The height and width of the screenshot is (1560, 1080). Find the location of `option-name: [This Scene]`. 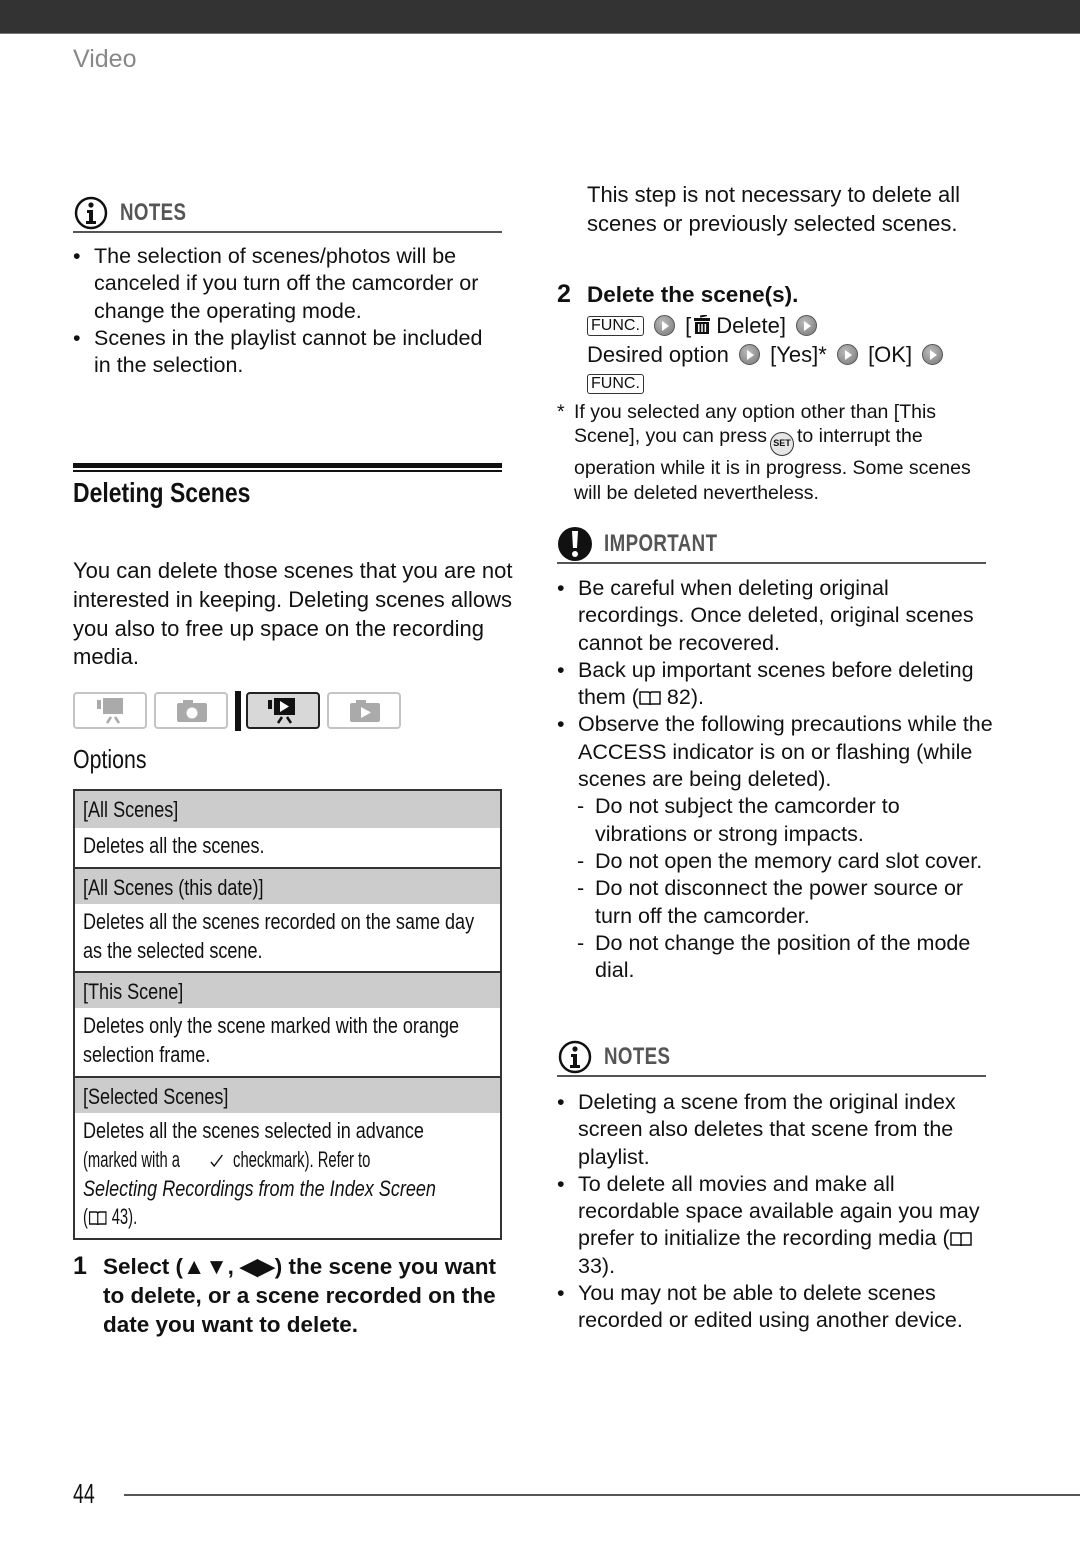

option-name: [This Scene] is located at coordinates (287, 990).